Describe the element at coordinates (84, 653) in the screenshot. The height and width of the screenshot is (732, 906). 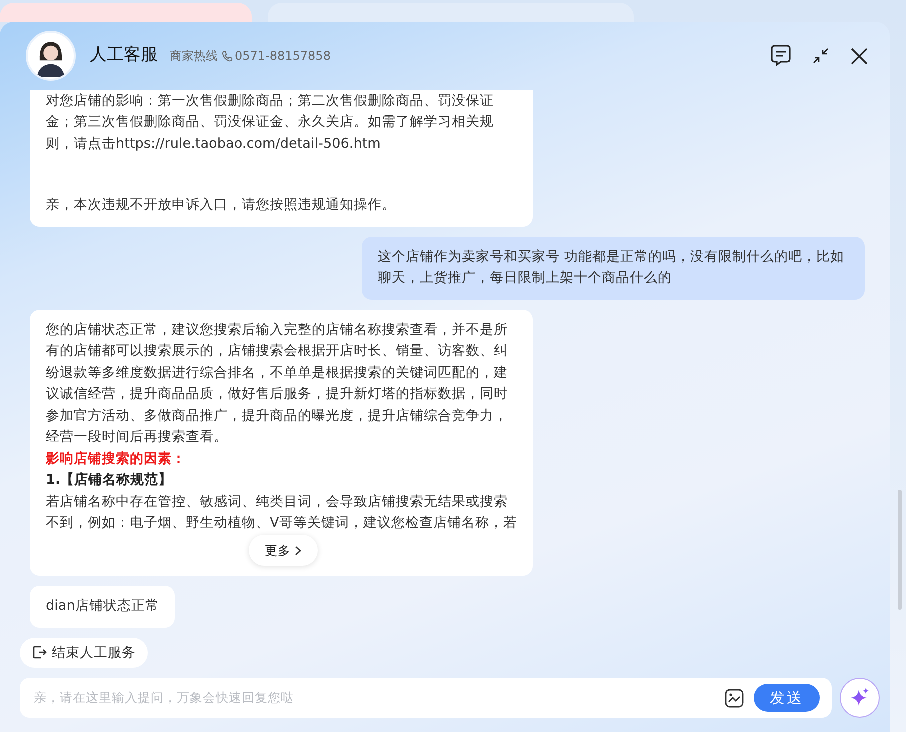
I see `end-service-button: 结束人工服务` at that location.